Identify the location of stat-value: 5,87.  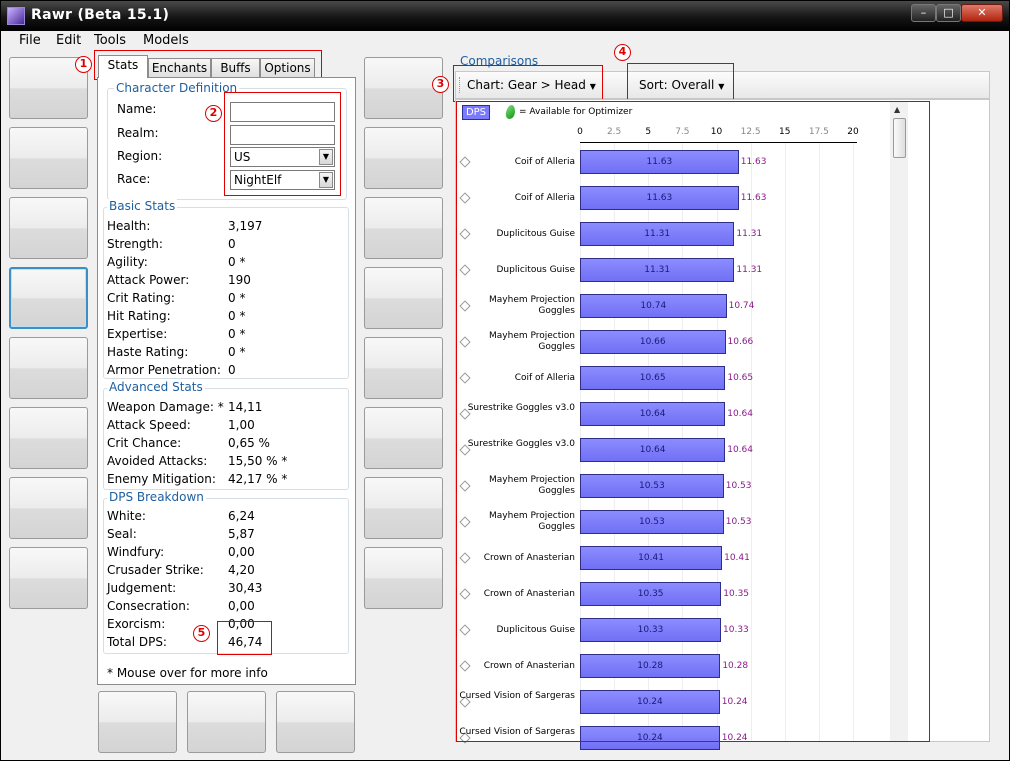
(241, 534).